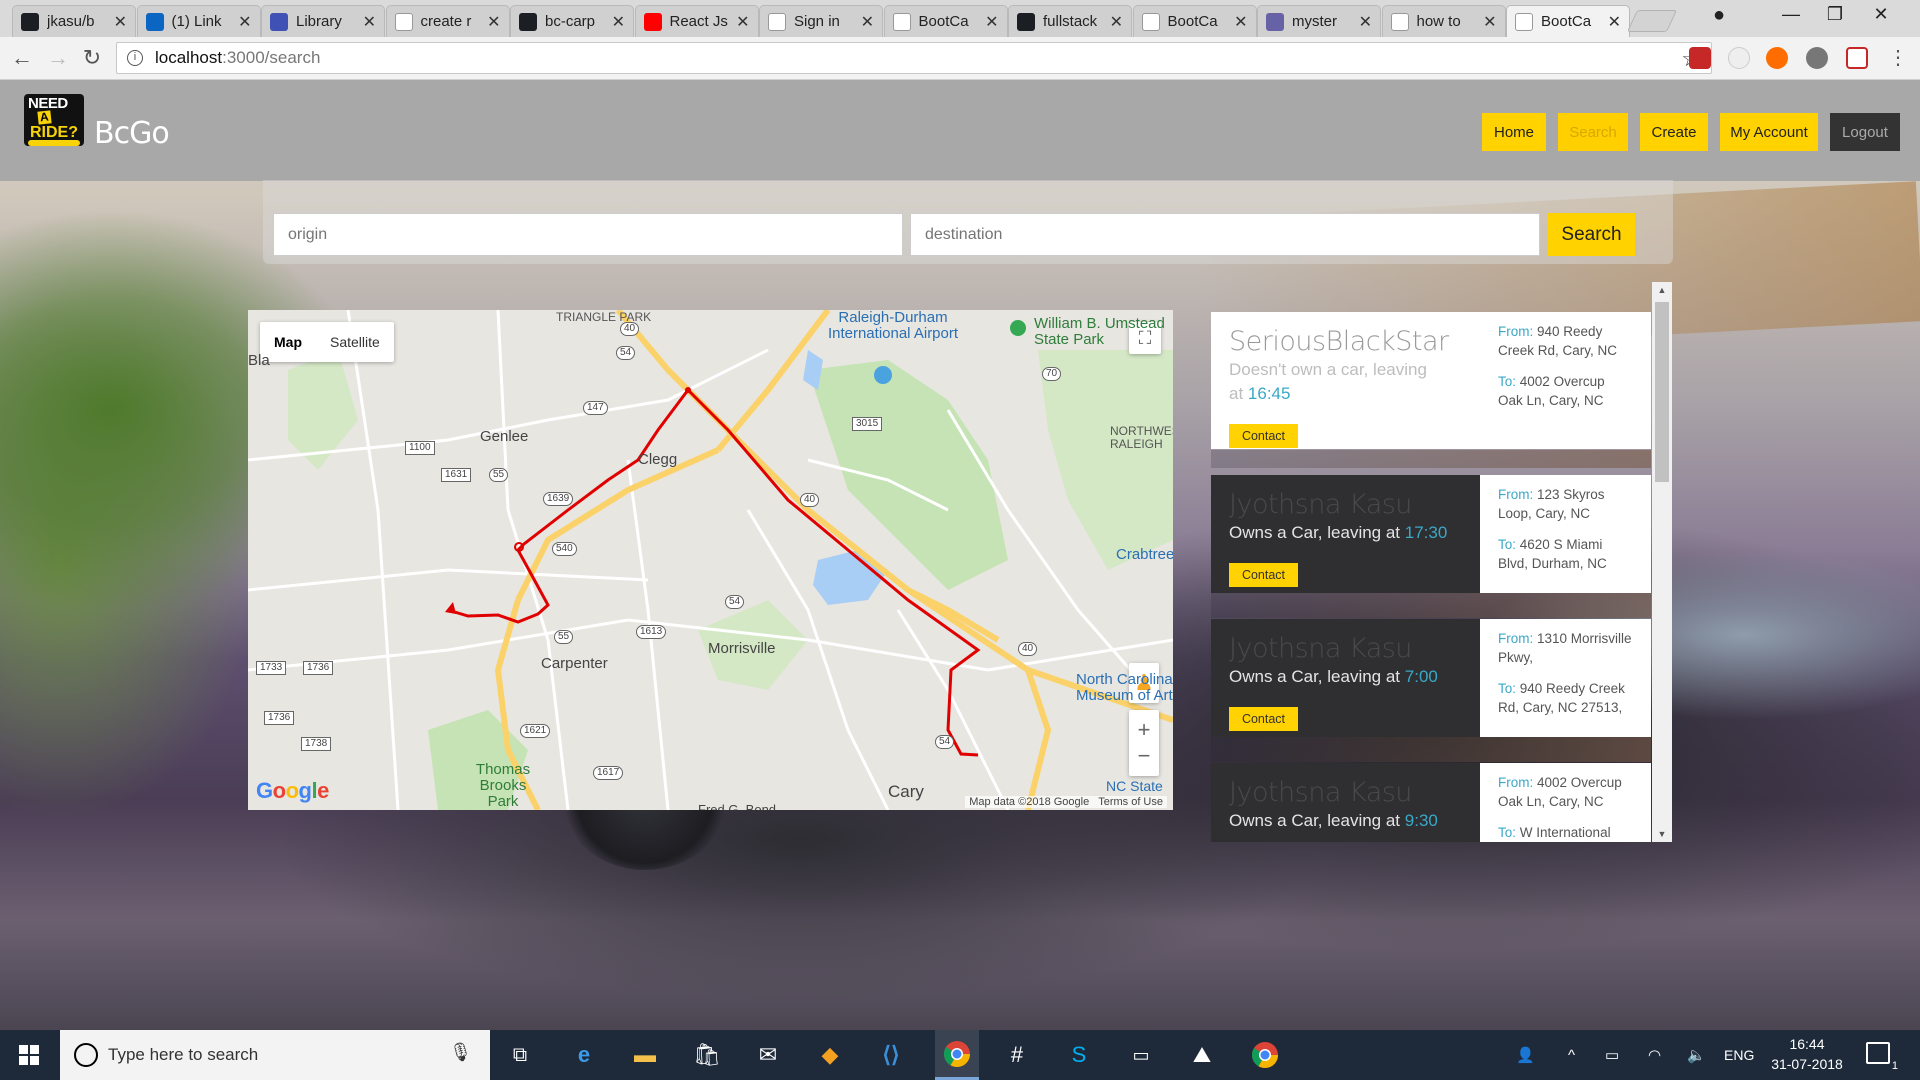  What do you see at coordinates (1662, 392) in the screenshot?
I see `scrollbar-thumb` at bounding box center [1662, 392].